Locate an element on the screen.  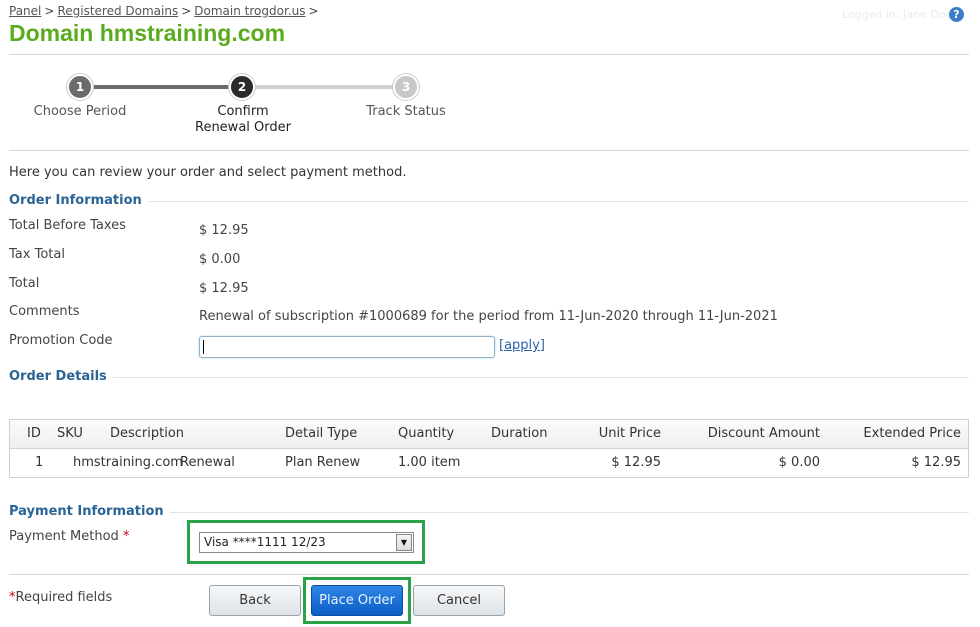
total-value: $ 12.95 is located at coordinates (224, 288).